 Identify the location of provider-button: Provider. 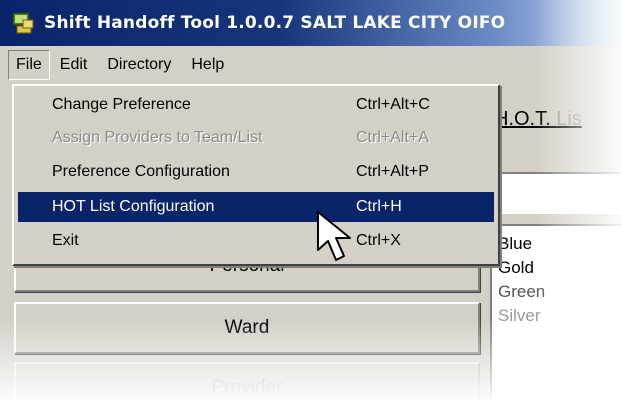
(247, 381).